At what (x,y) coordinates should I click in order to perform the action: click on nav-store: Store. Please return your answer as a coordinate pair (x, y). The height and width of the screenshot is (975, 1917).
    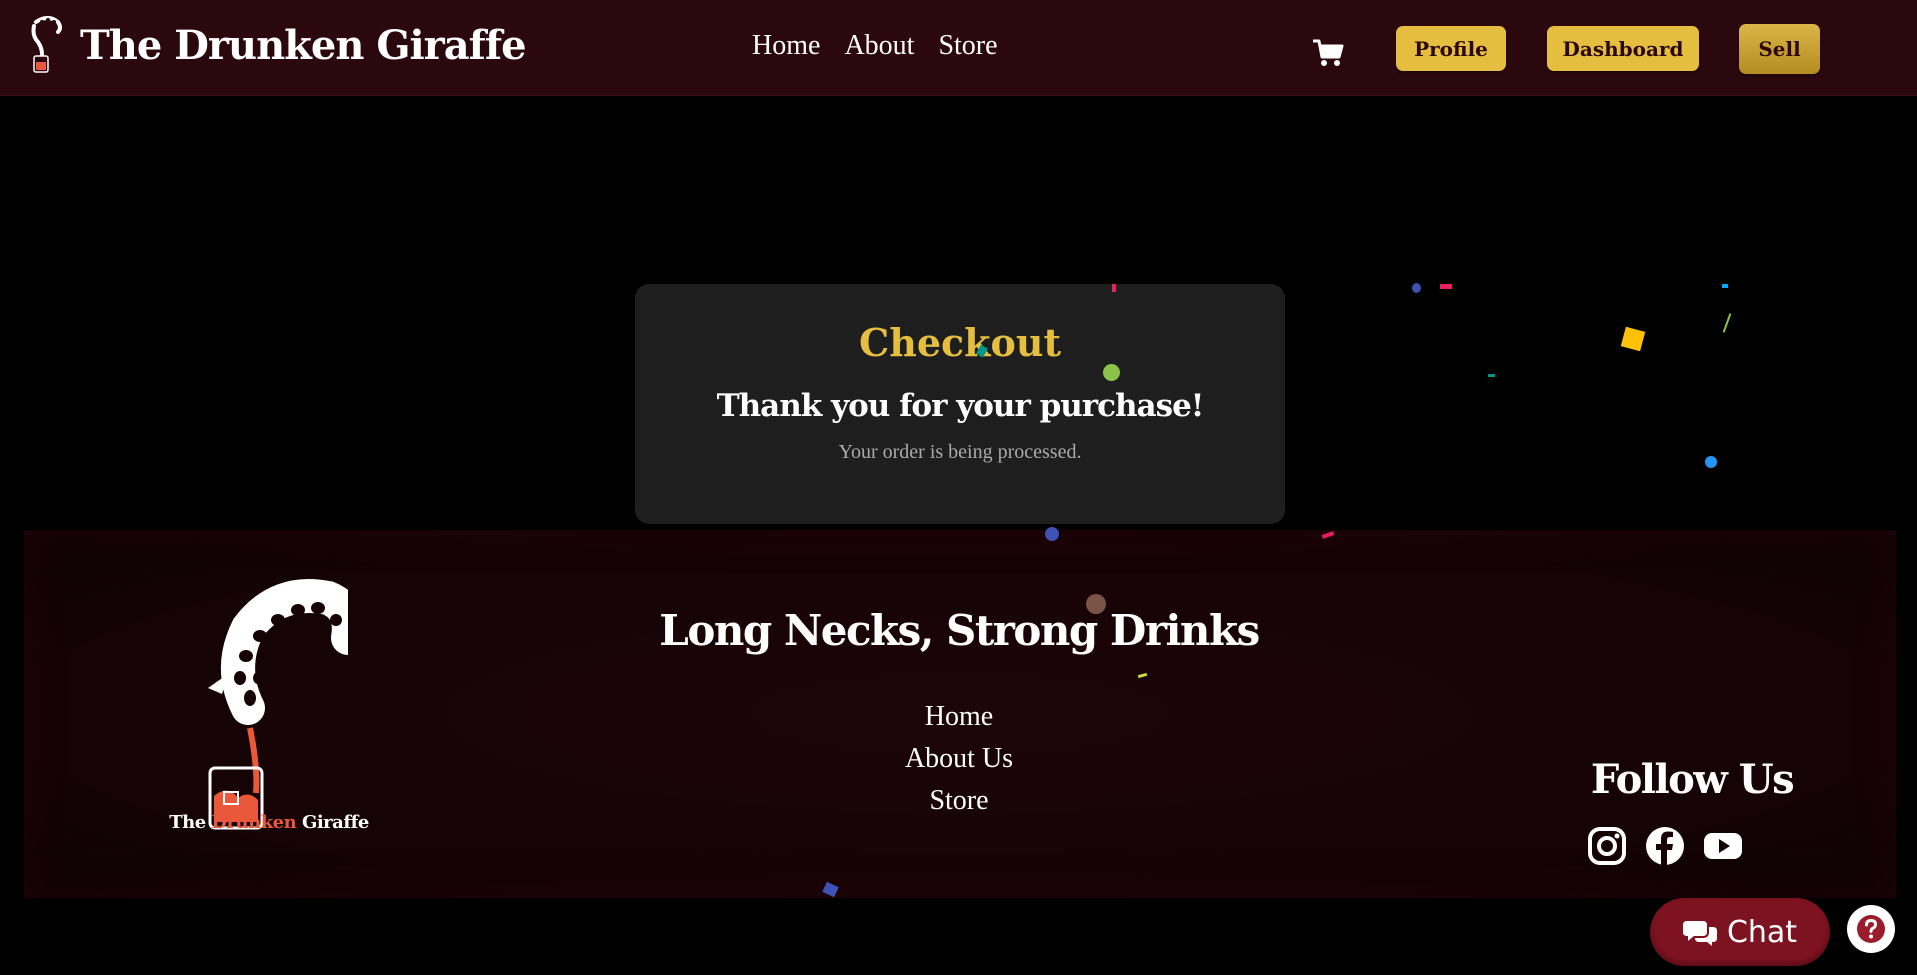
    Looking at the image, I should click on (967, 46).